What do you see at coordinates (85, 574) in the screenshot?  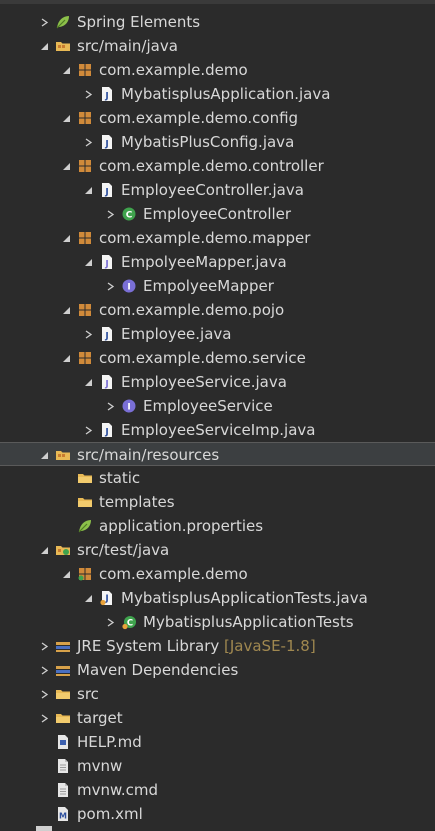 I see `test-package-icon` at bounding box center [85, 574].